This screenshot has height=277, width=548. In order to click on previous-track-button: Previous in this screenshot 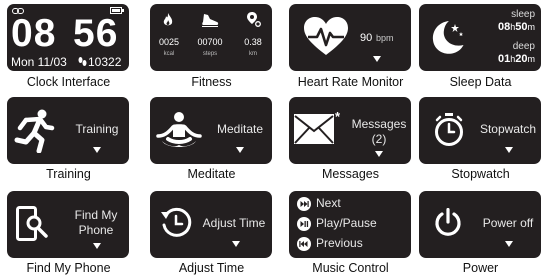, I will do `click(352, 244)`.